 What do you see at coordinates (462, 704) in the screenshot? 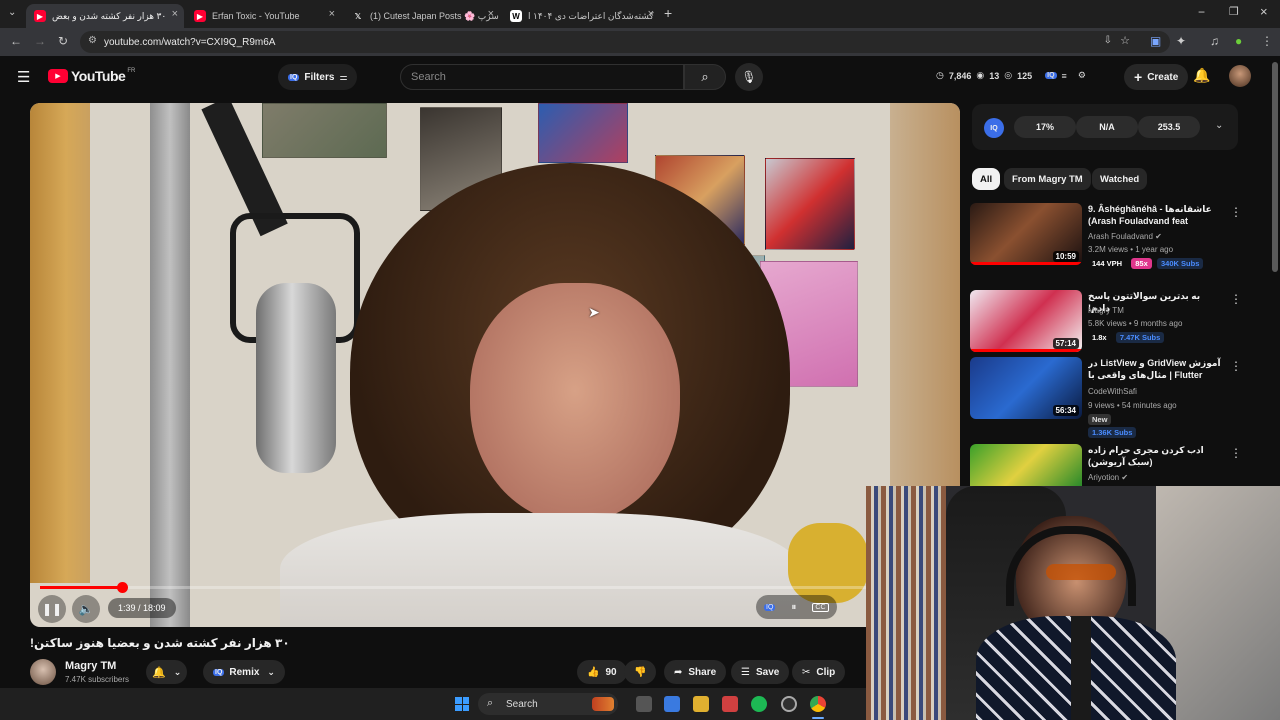
I see `windows-start-icon` at bounding box center [462, 704].